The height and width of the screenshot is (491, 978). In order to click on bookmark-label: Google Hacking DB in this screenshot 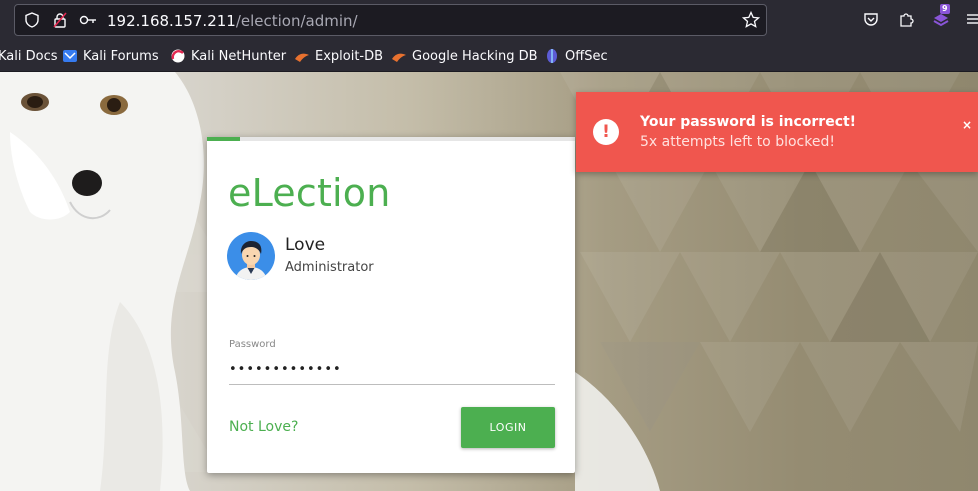, I will do `click(475, 56)`.